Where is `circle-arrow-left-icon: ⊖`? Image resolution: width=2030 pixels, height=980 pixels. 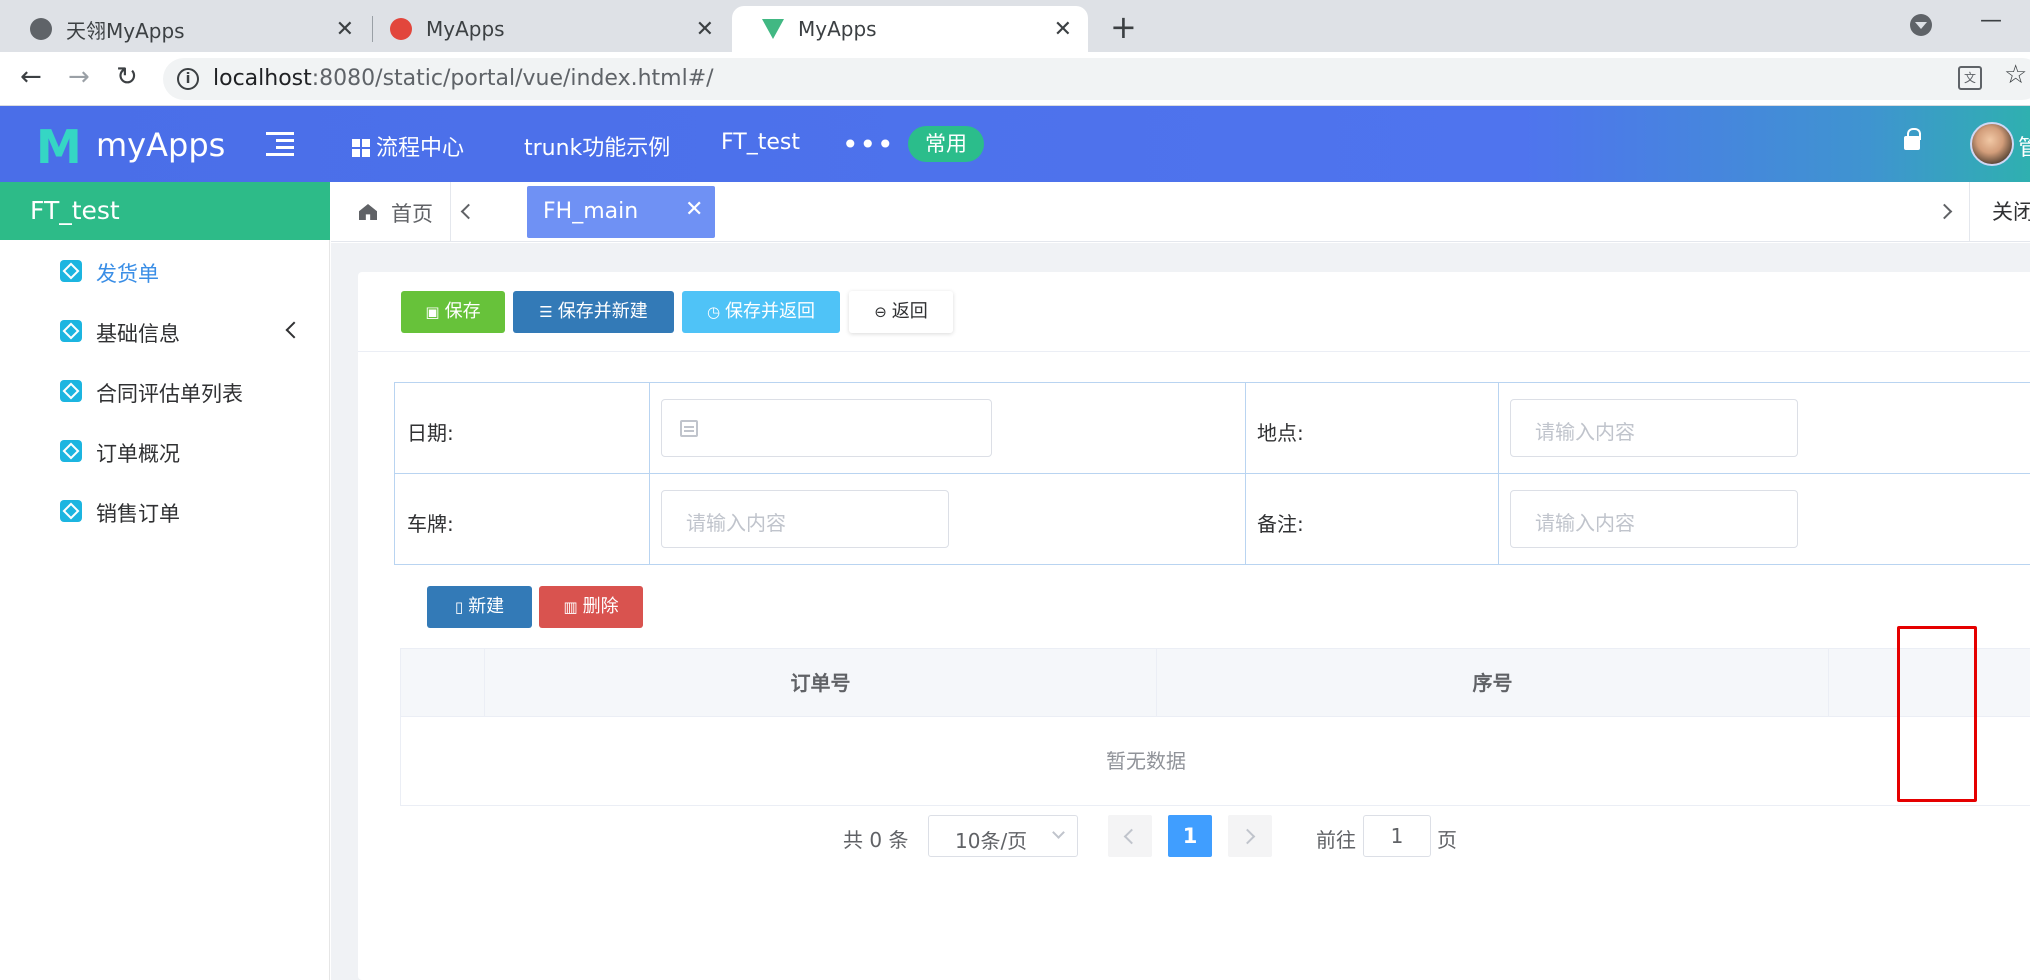 circle-arrow-left-icon: ⊖ is located at coordinates (880, 312).